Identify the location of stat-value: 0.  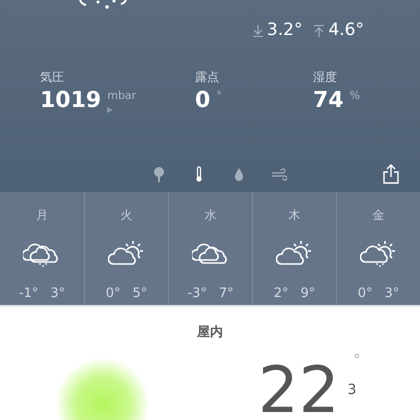
(202, 101).